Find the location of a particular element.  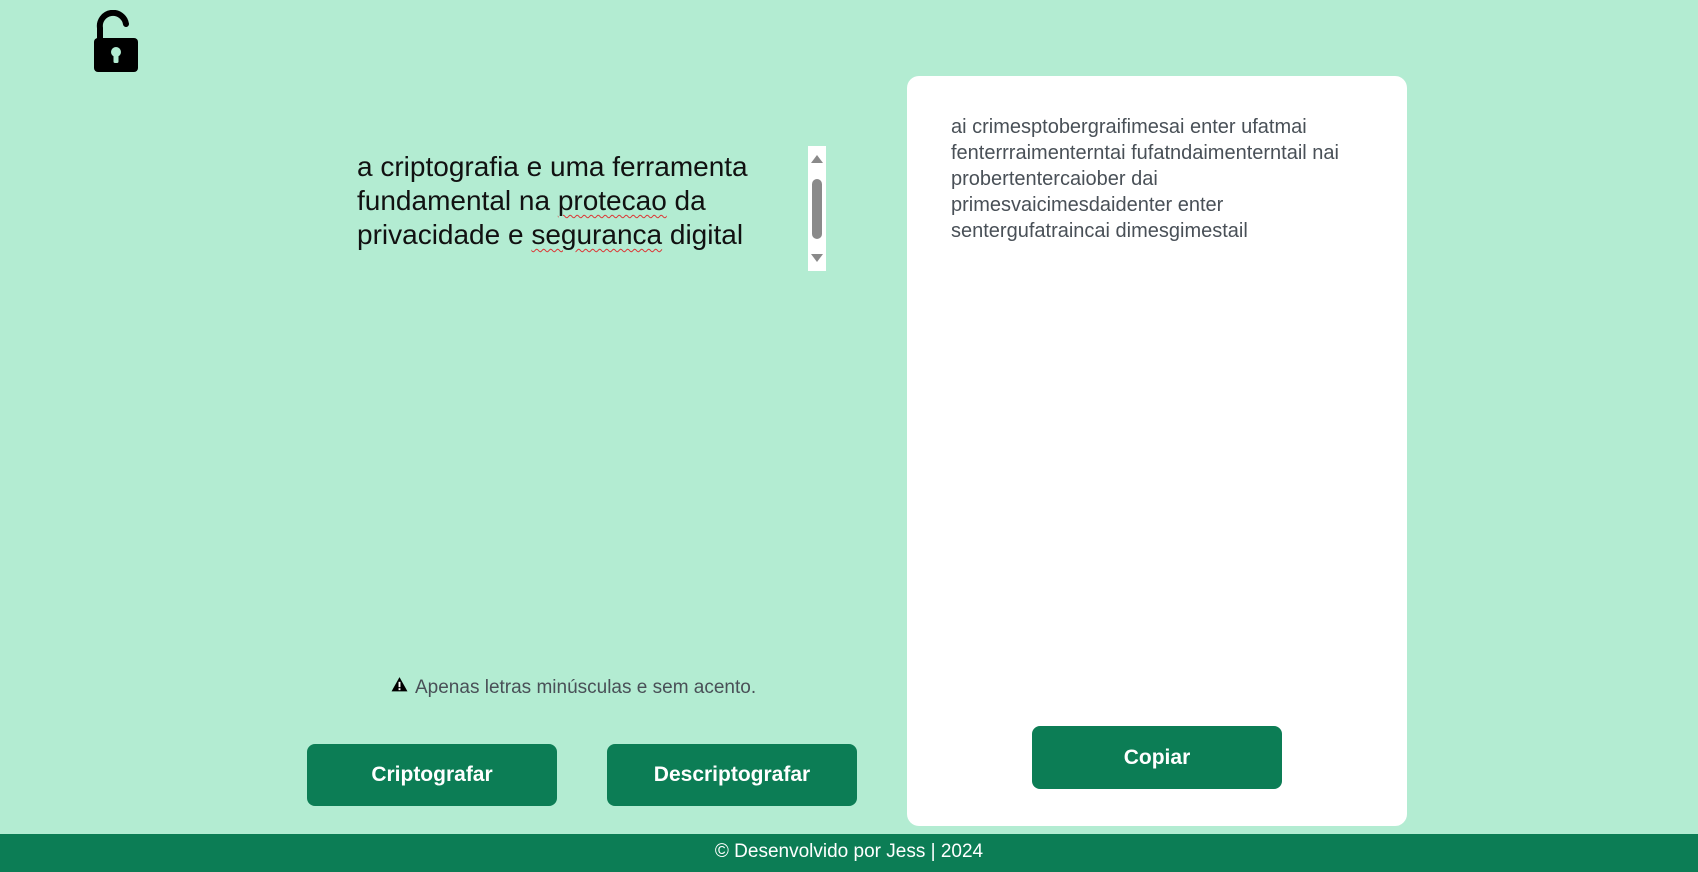

warning-icon is located at coordinates (399, 687).